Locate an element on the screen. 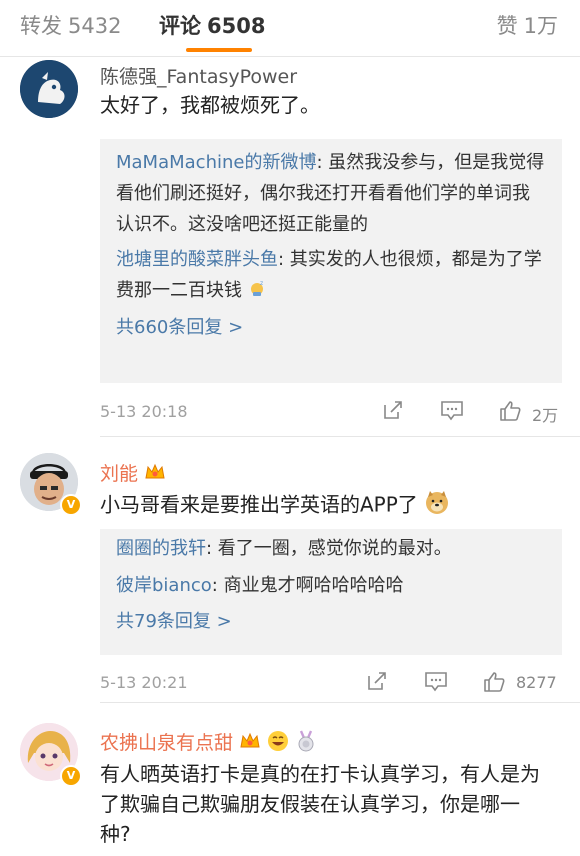  comment-author-row: 刘能 is located at coordinates (133, 473).